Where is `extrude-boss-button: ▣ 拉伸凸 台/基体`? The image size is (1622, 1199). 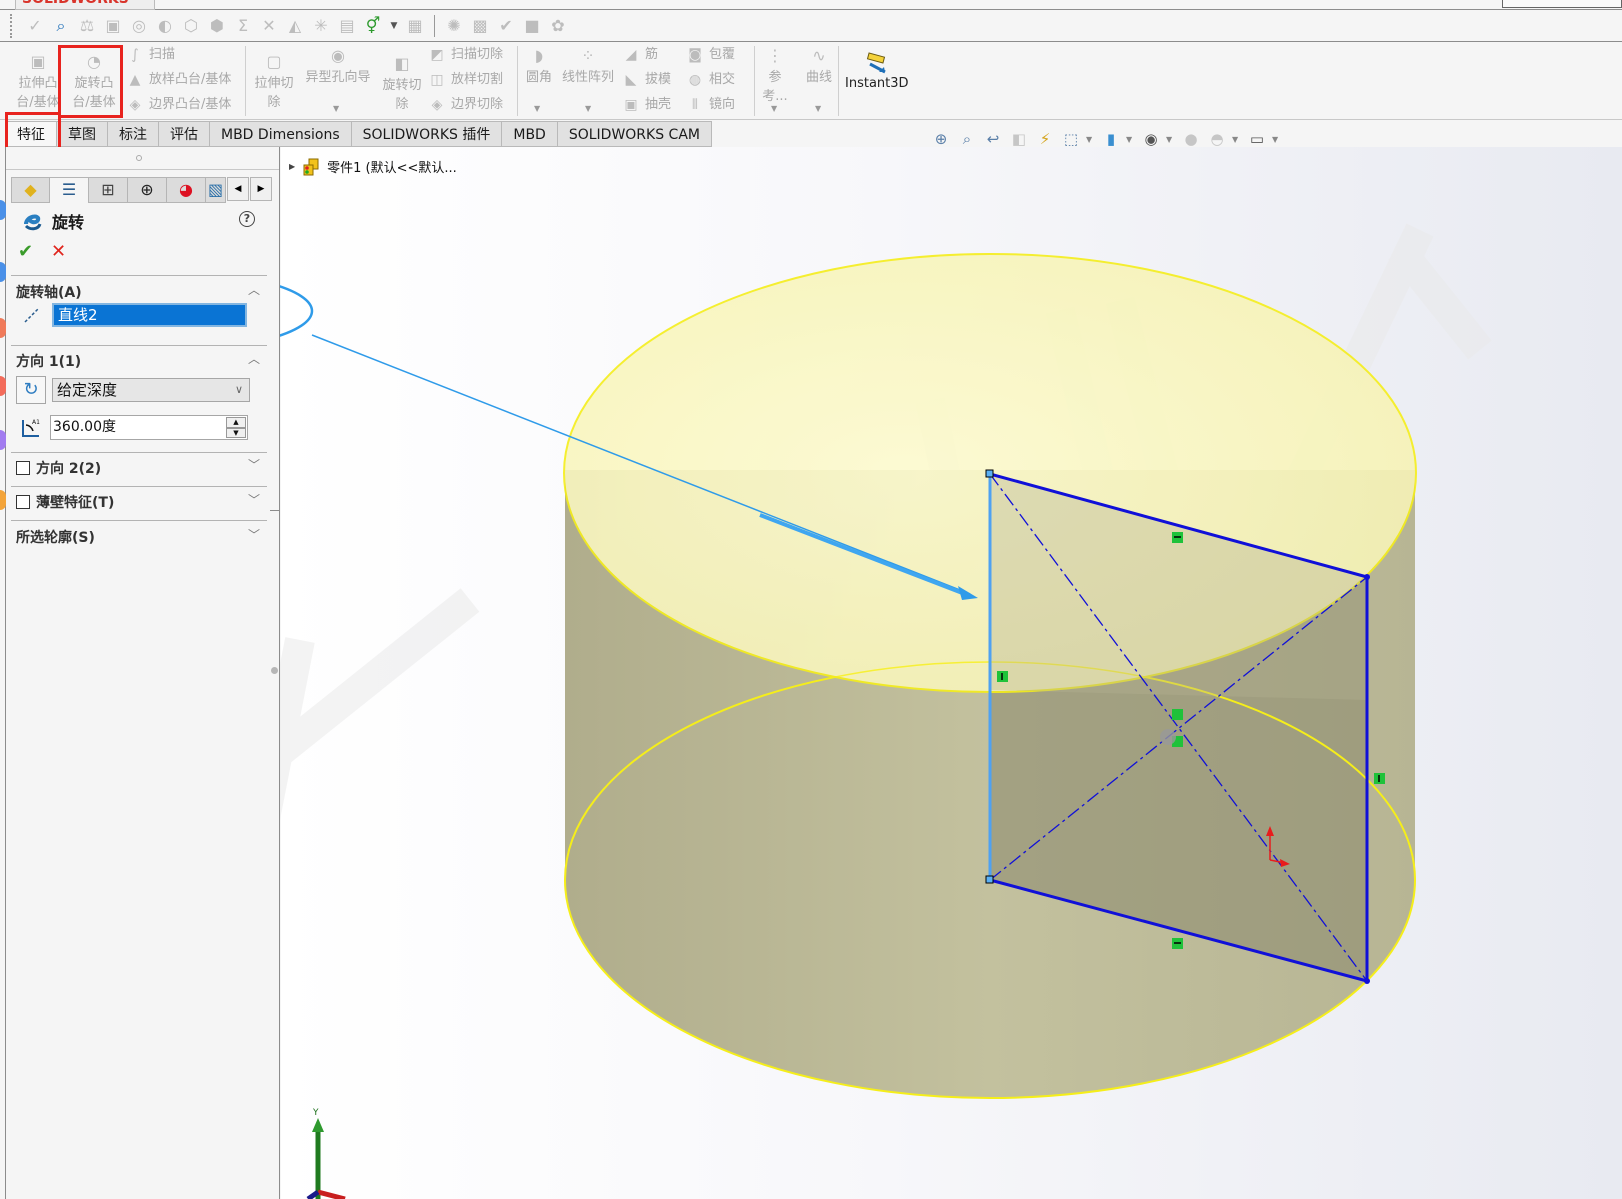 extrude-boss-button: ▣ 拉伸凸 台/基体 is located at coordinates (38, 82).